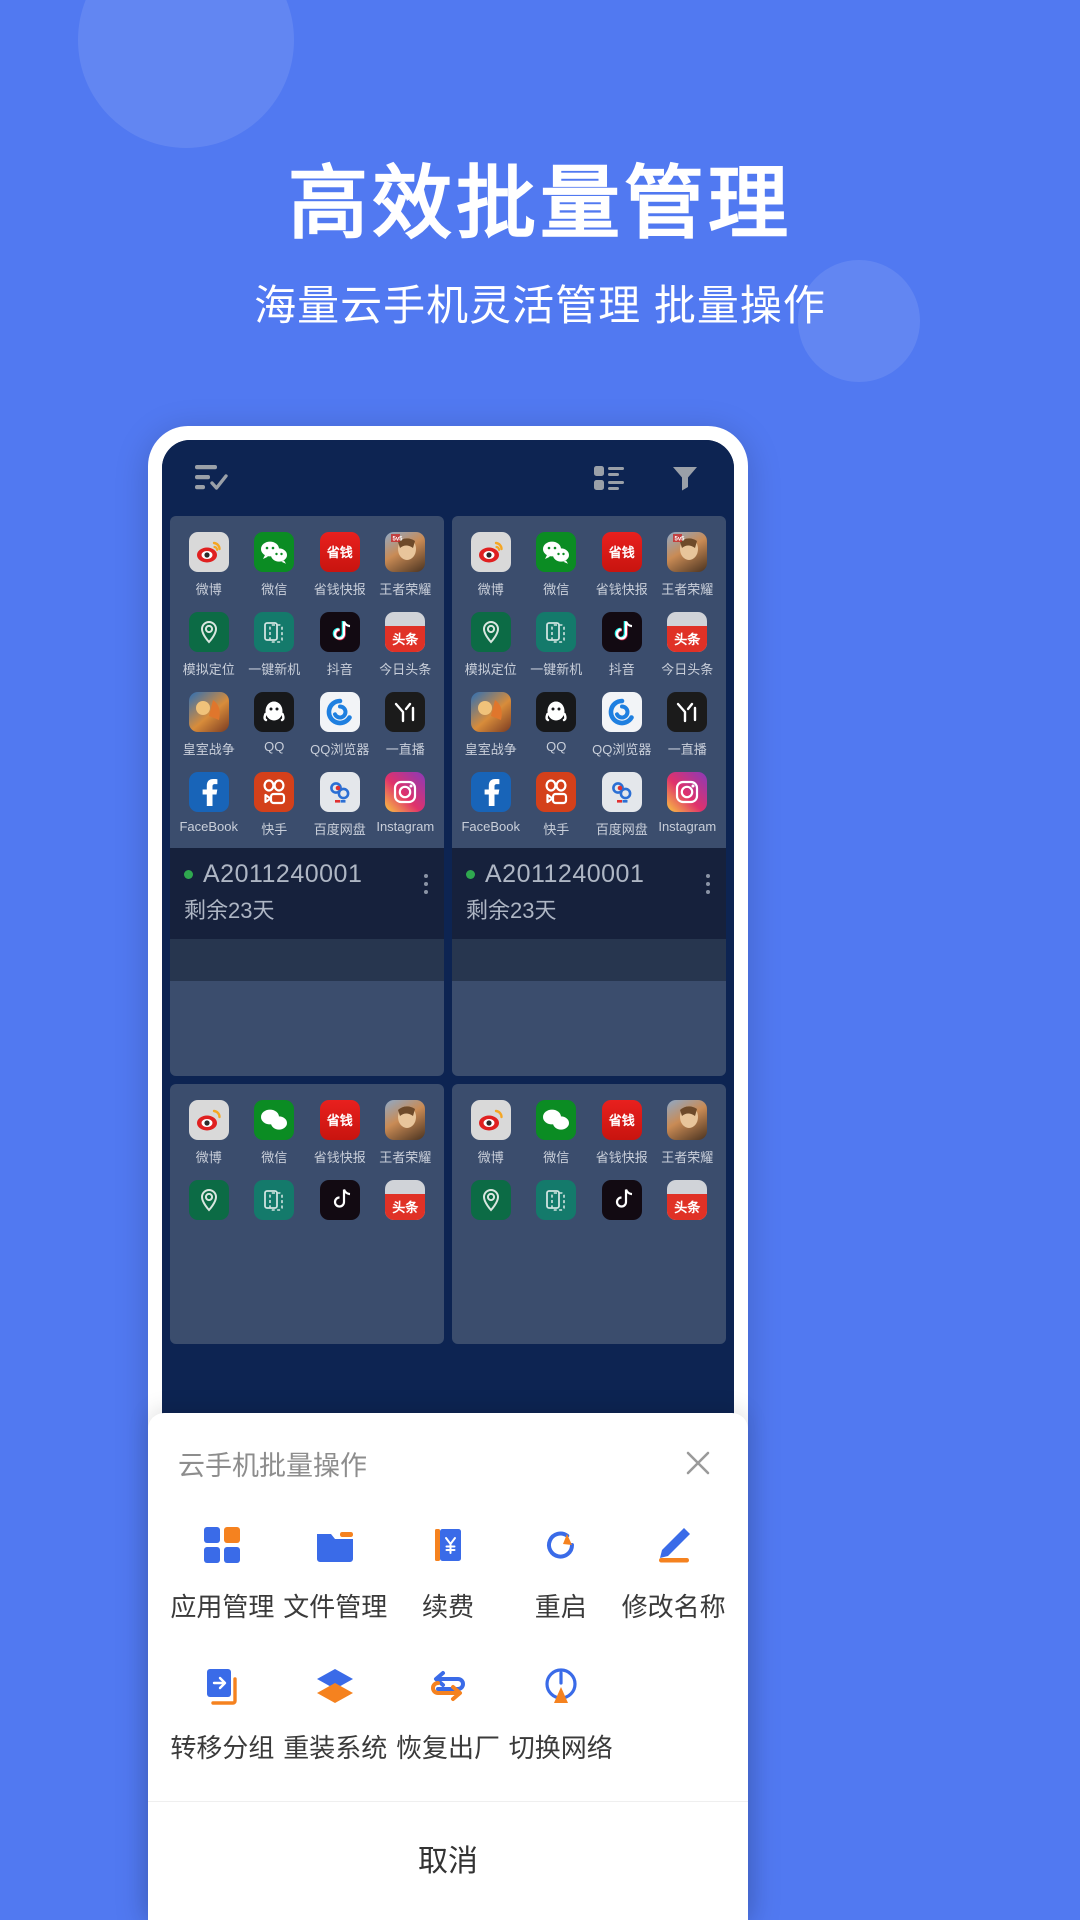 The image size is (1080, 1920). I want to click on toutiao-icon: 头条, so click(687, 1200).